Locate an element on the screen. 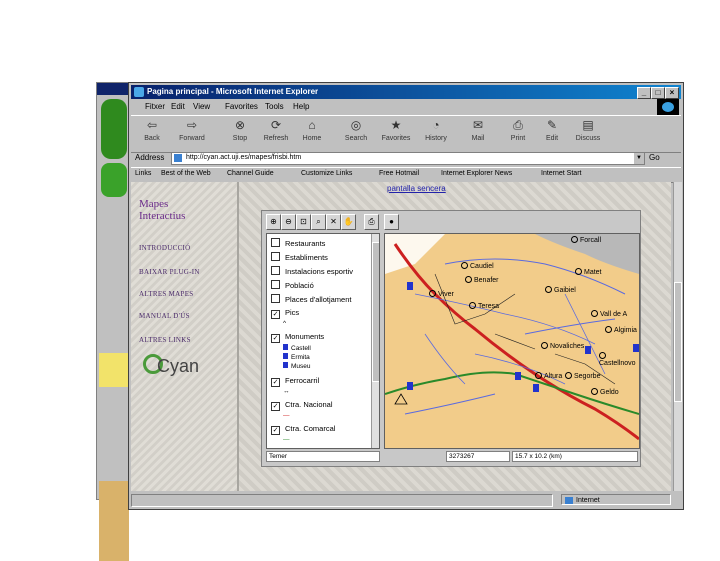 The height and width of the screenshot is (561, 720). peak-symbol-icon: ^ is located at coordinates (285, 323).